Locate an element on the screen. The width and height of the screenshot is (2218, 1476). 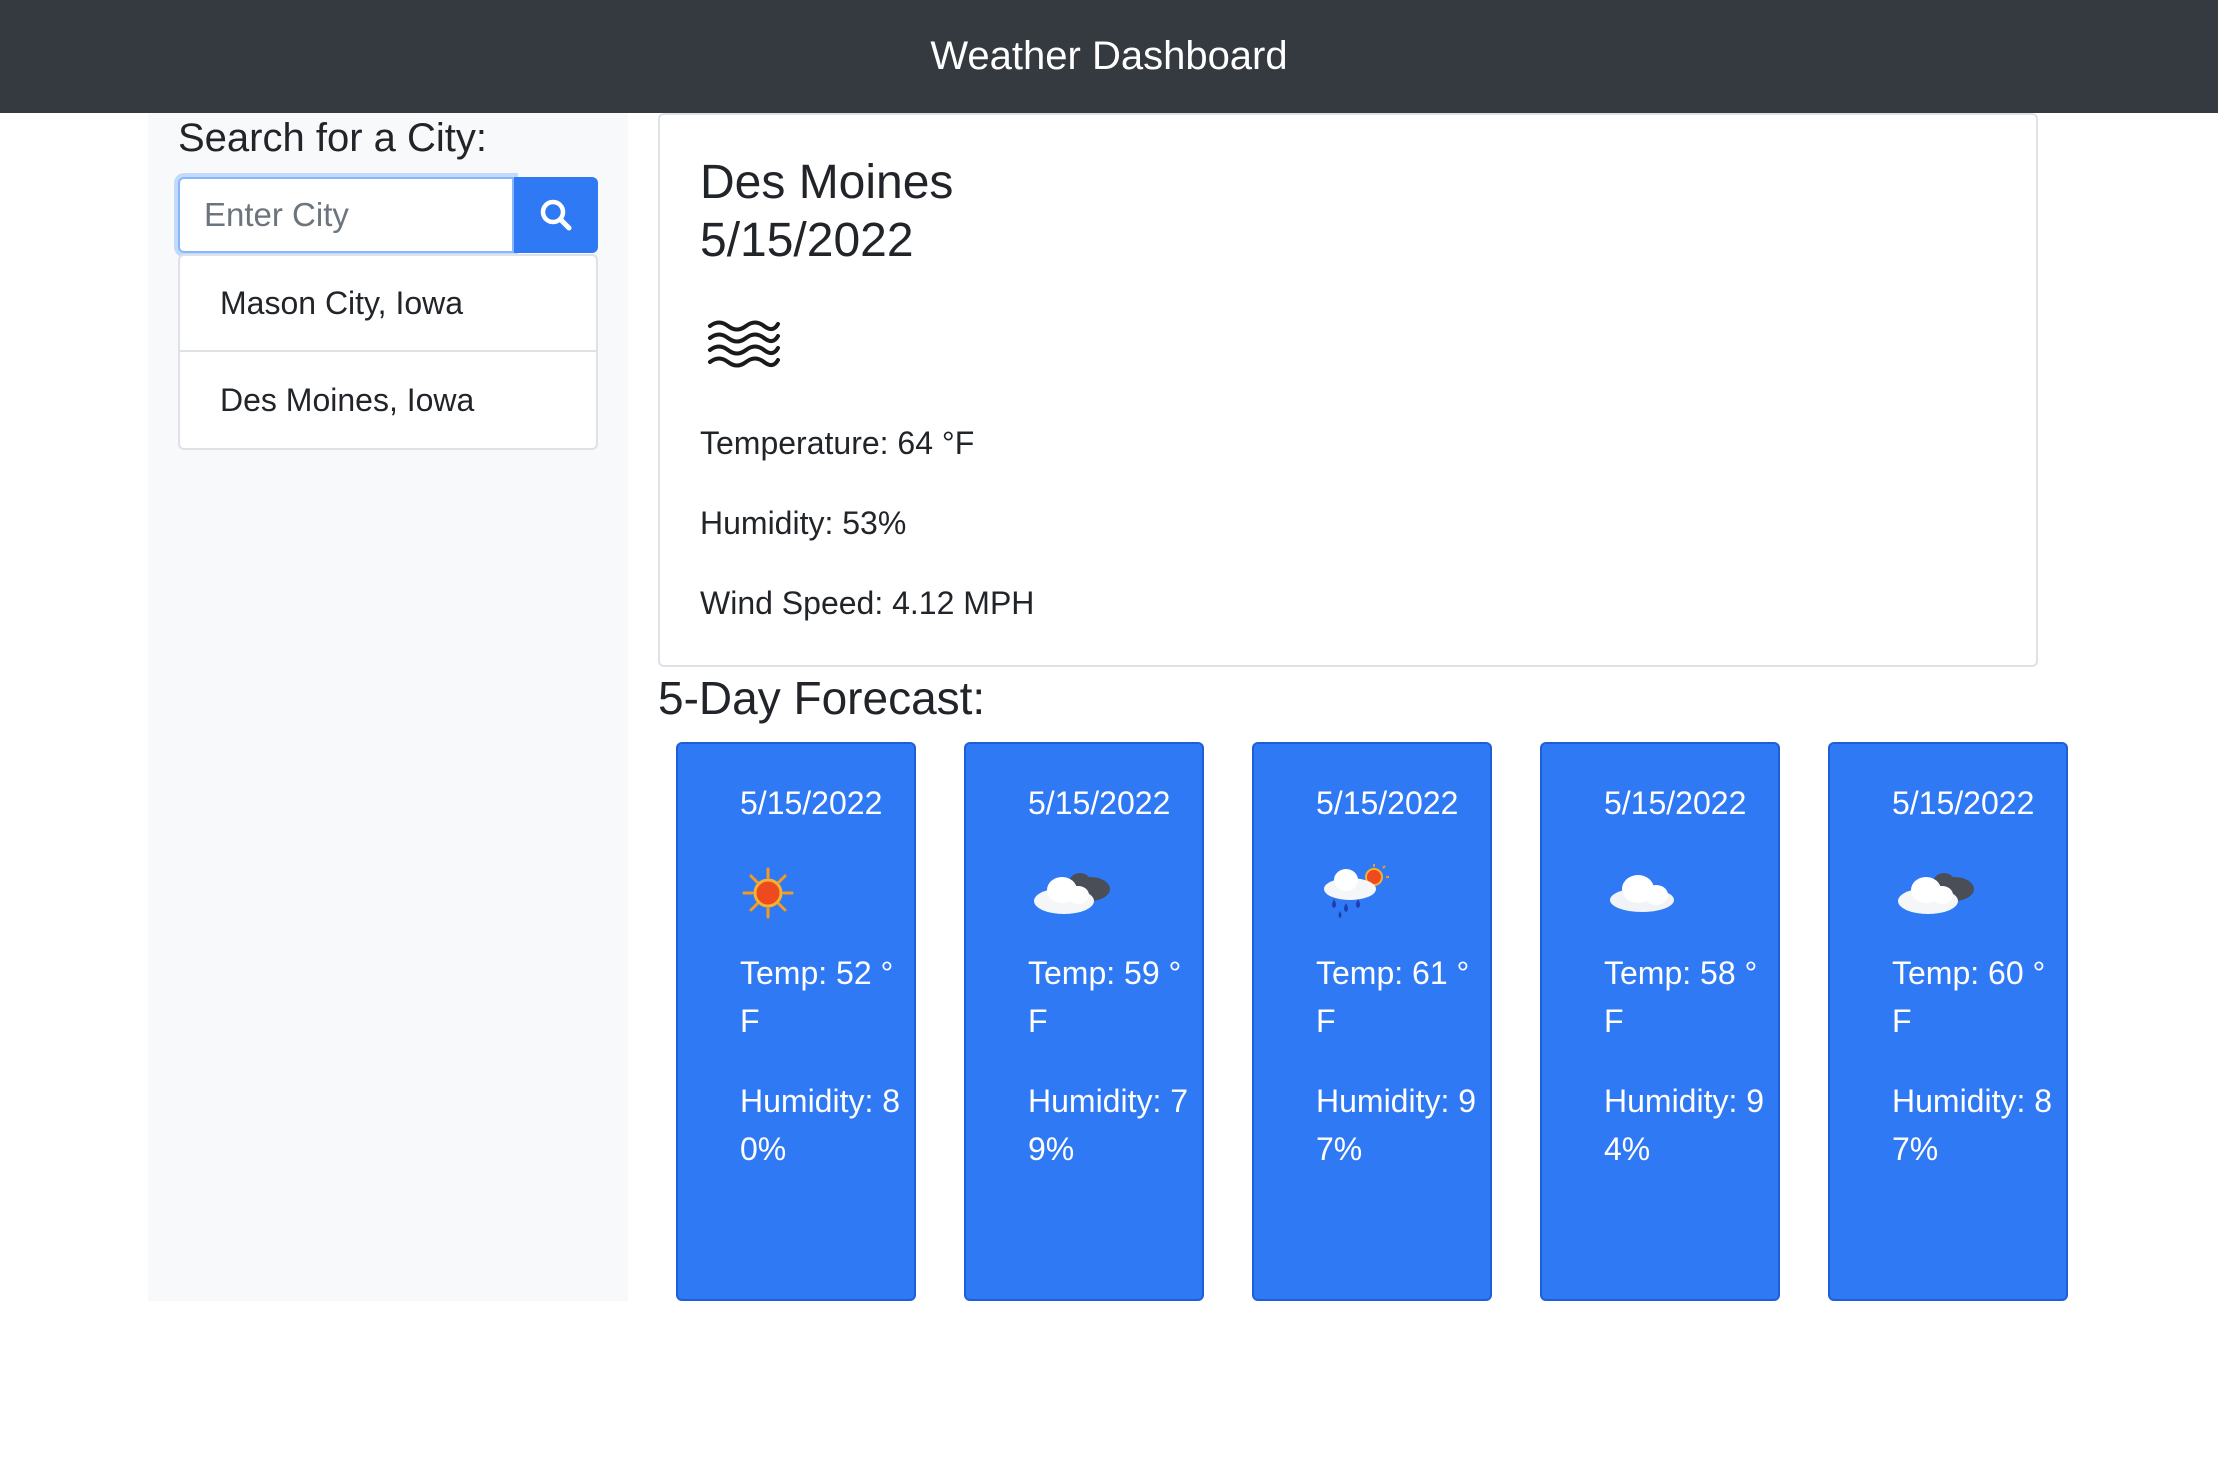
app-title: Weather Dashboard is located at coordinates (1109, 56).